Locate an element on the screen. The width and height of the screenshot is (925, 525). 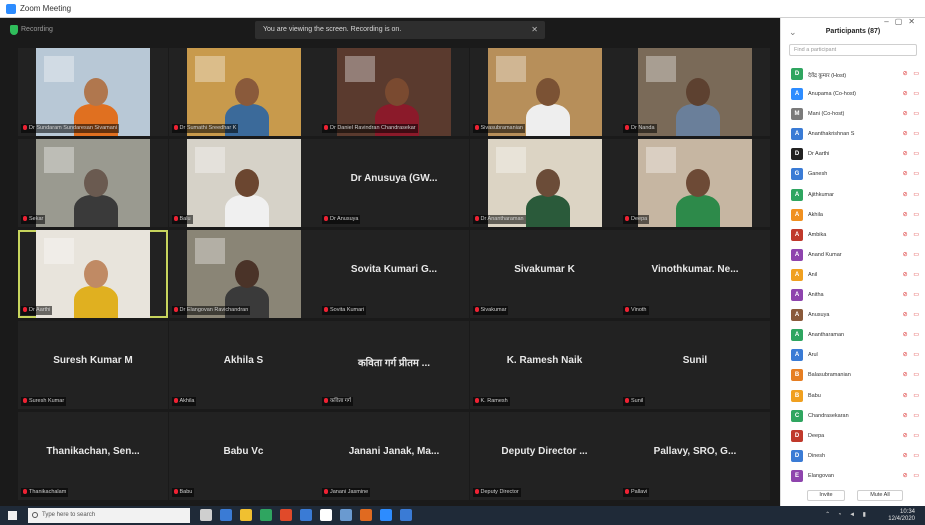
video-tile: Vinothkumar. Ne... Vinoth is located at coordinates (695, 274).